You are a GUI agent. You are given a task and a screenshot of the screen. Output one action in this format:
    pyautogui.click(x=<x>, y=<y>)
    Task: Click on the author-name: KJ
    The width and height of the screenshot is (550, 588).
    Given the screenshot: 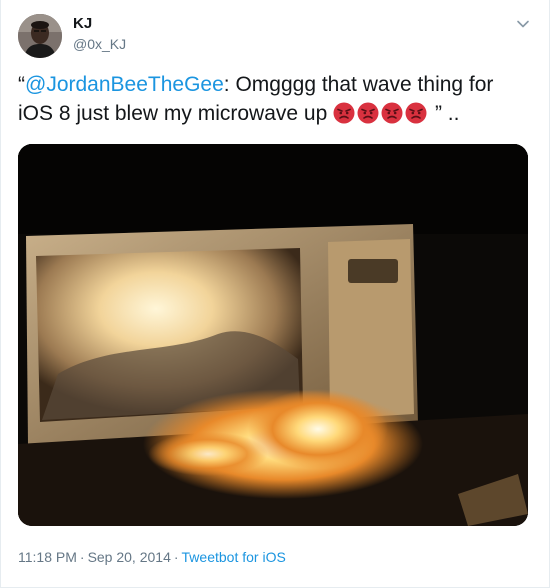 What is the action you would take?
    pyautogui.click(x=82, y=24)
    